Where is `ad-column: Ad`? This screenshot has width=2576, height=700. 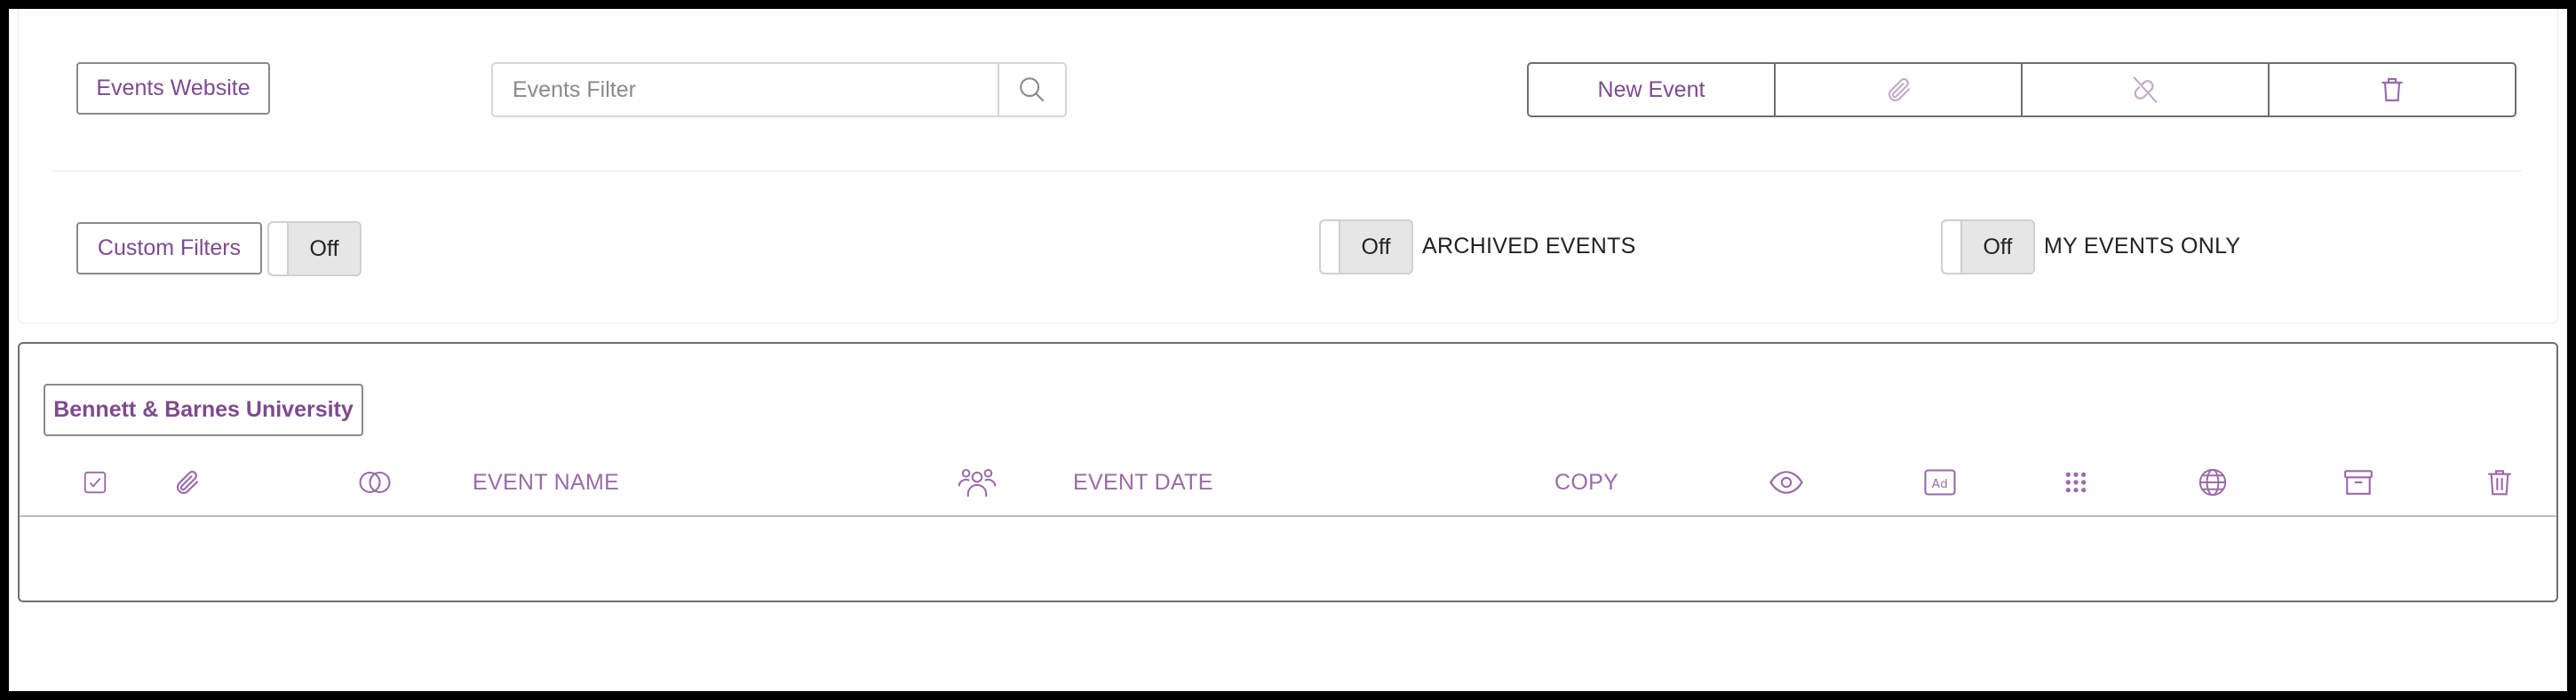 ad-column: Ad is located at coordinates (1940, 482).